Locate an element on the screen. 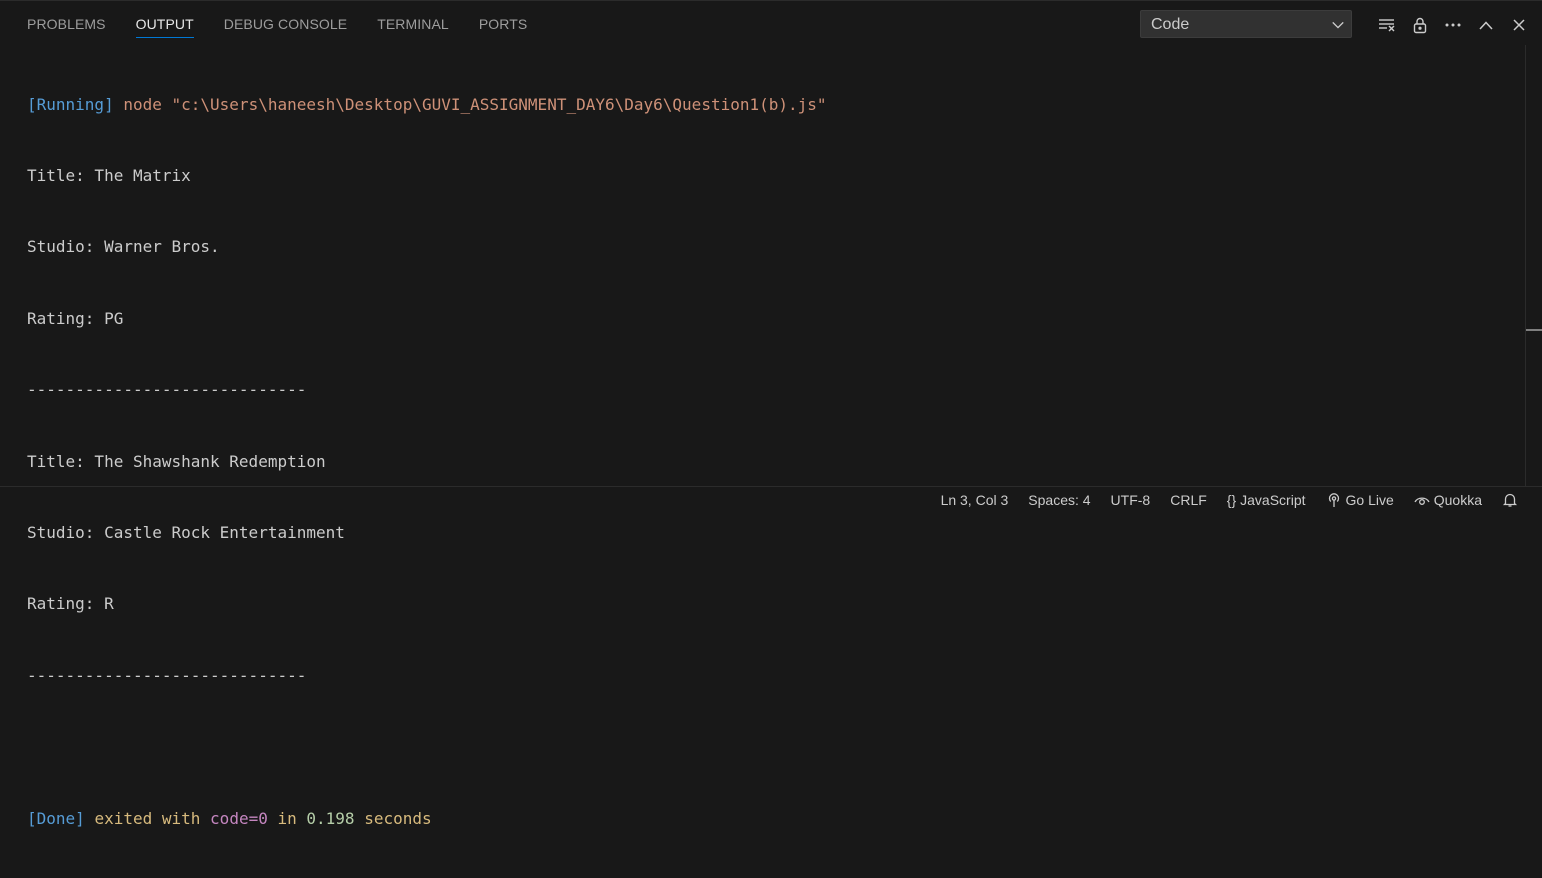 The height and width of the screenshot is (878, 1542). clear-output-icon is located at coordinates (1386, 25).